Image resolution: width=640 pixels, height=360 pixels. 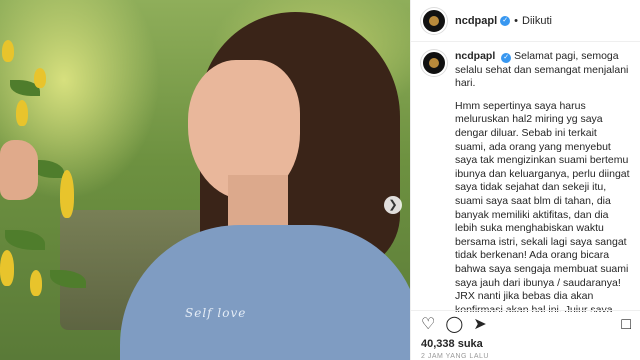 I want to click on shirt-print: Self love, so click(x=216, y=313).